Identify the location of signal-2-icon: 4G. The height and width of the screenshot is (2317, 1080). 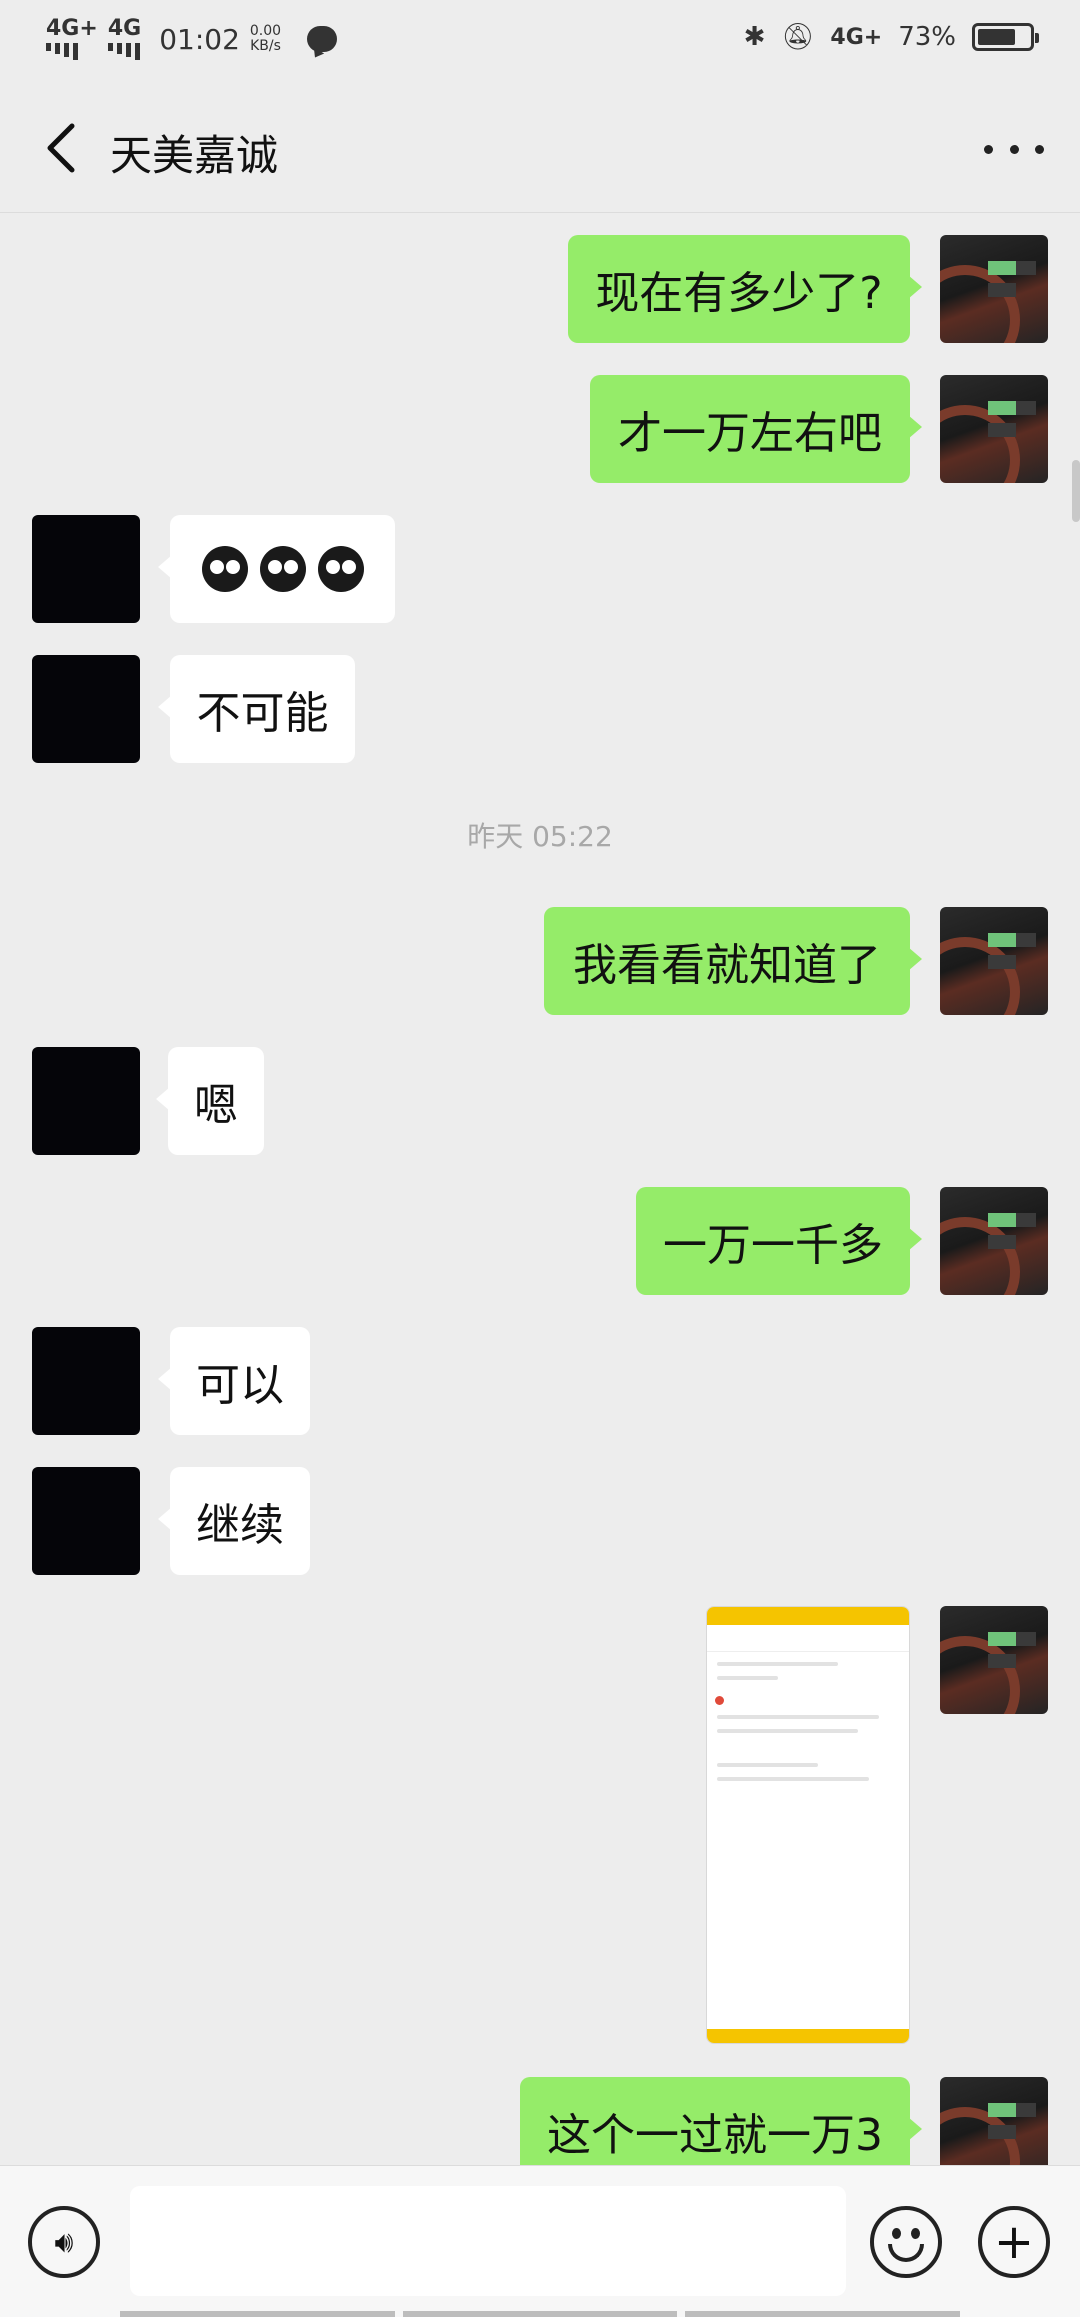
(124, 38).